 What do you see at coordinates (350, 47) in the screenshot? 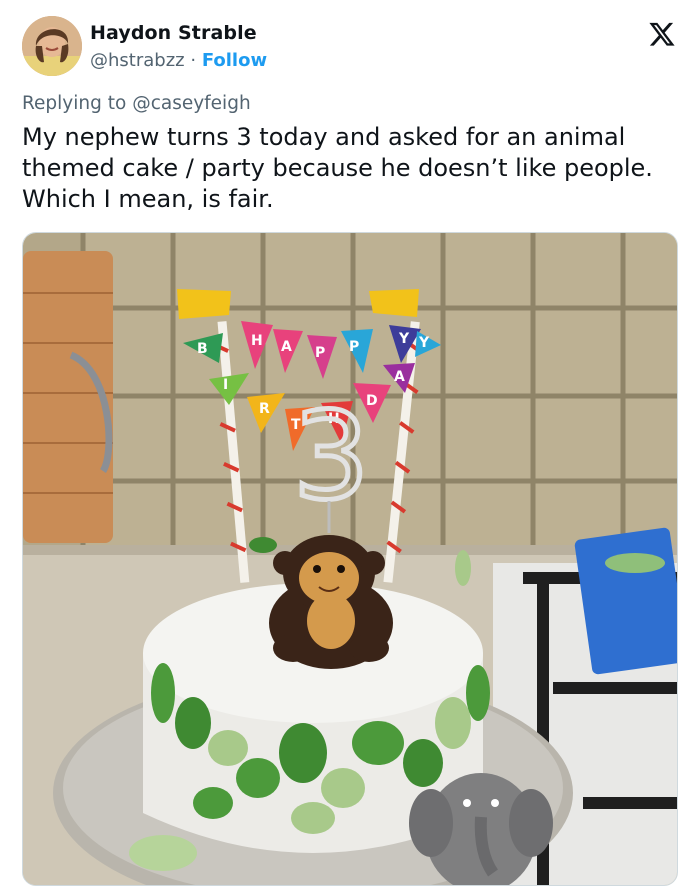
I see `tweet-header: Haydon Strable @hstrabzz · Follow` at bounding box center [350, 47].